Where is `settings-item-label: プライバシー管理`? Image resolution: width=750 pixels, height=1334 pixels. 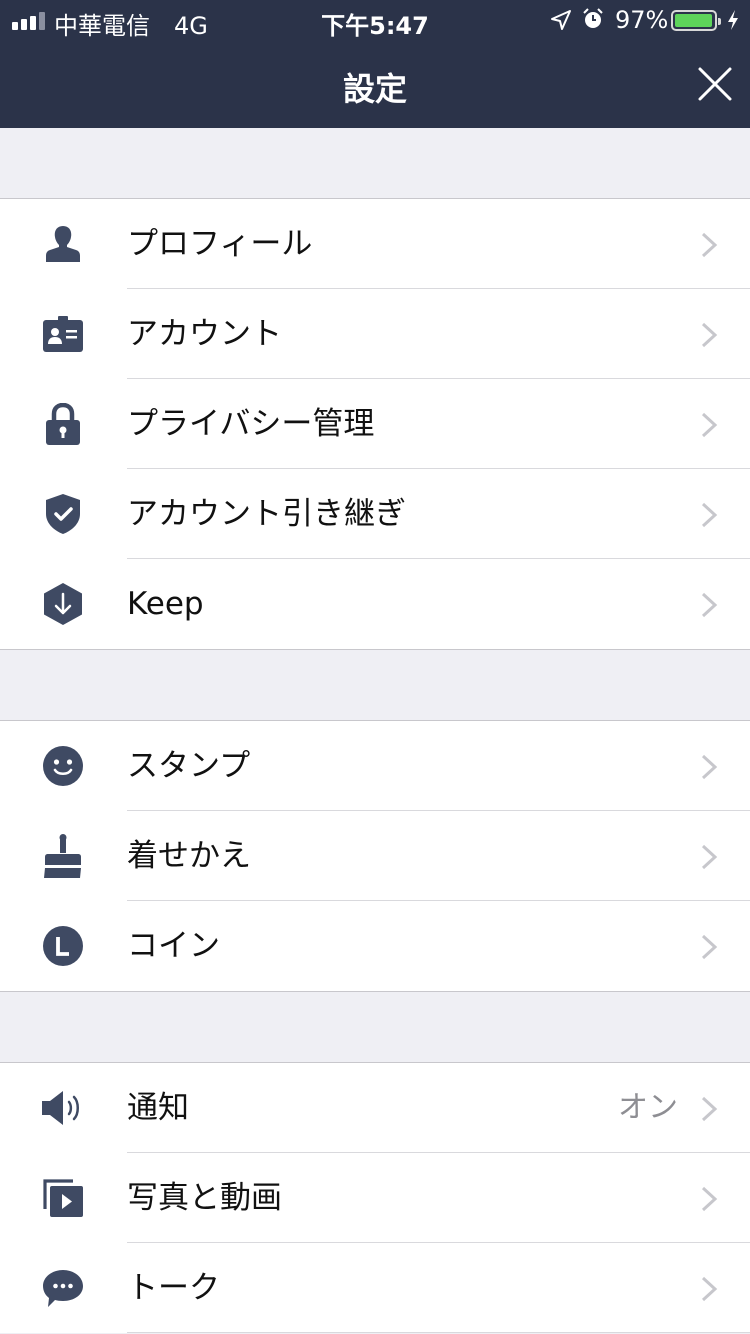
settings-item-label: プライバシー管理 is located at coordinates (251, 424).